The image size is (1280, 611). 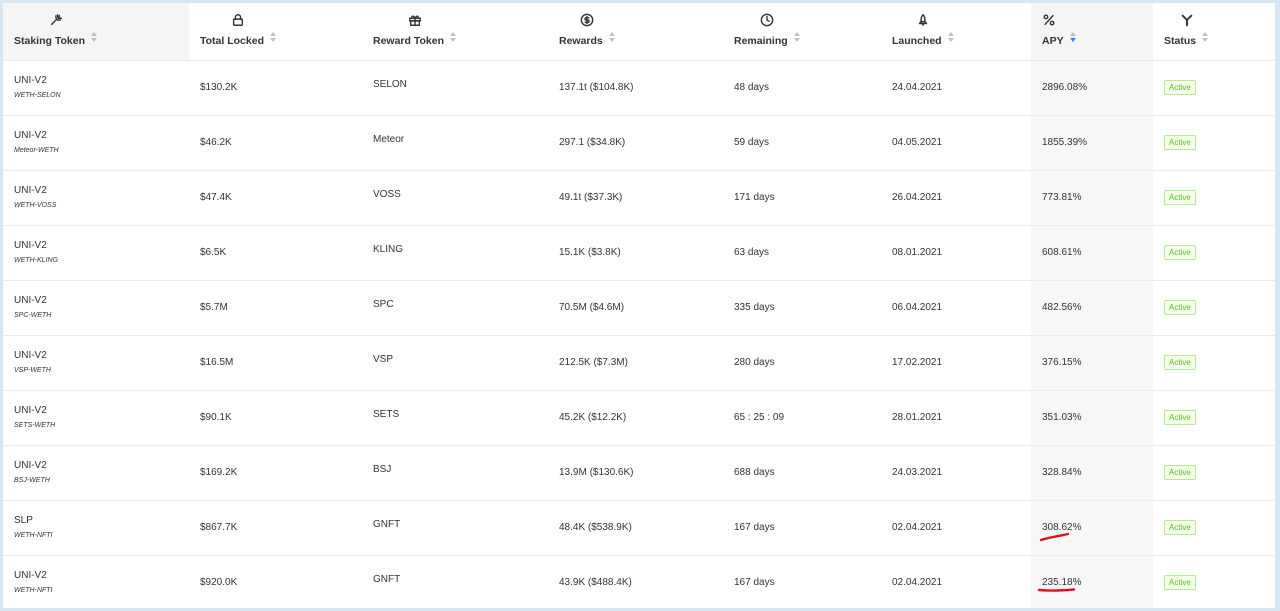 I want to click on reward-token-cell: SETS, so click(x=455, y=418).